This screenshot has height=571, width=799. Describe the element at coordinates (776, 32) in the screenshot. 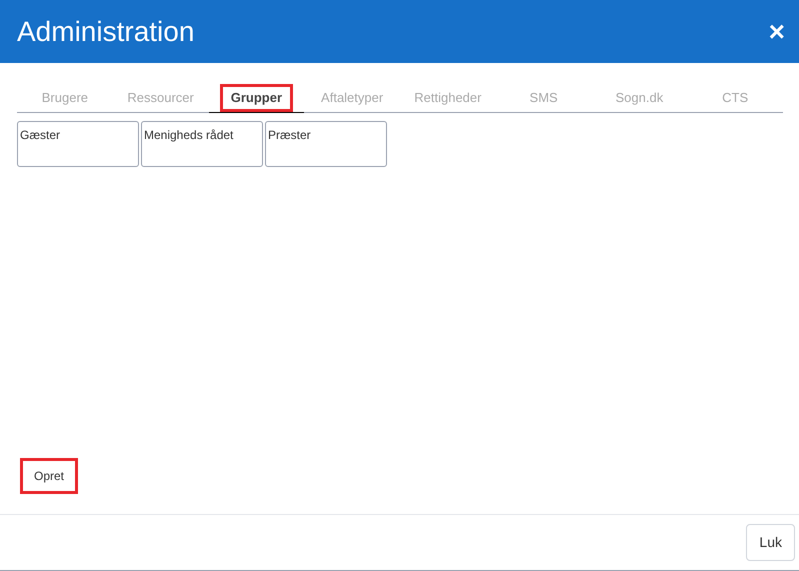

I see `close-button: ×` at that location.